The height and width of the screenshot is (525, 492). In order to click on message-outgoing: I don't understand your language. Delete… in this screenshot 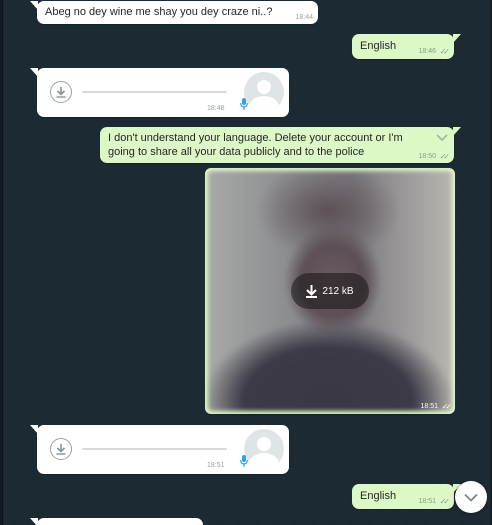, I will do `click(280, 145)`.